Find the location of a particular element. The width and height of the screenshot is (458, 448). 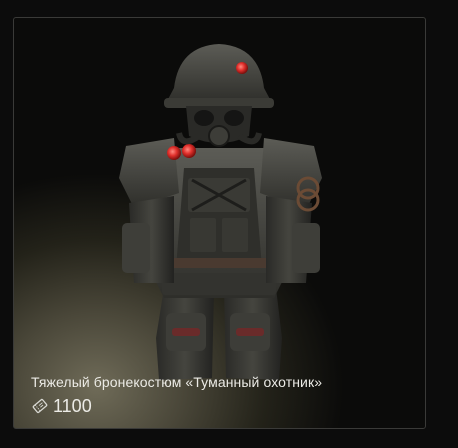

item-name: Тяжелый бронекостюм «Туманный охотник» is located at coordinates (177, 382).